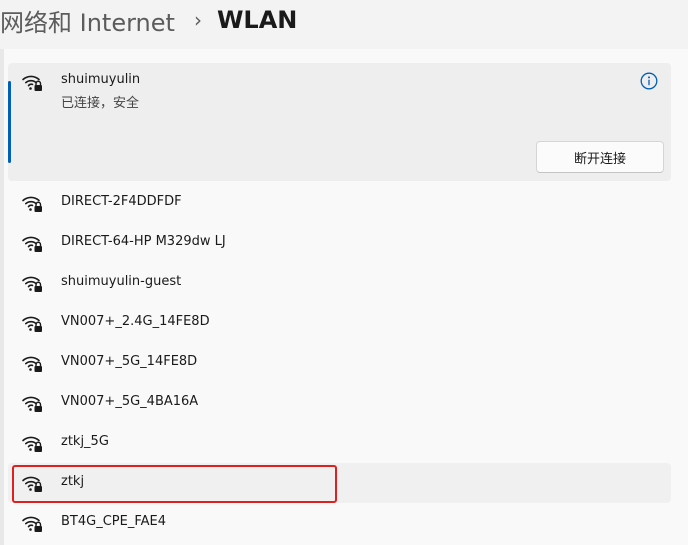 The height and width of the screenshot is (545, 688). Describe the element at coordinates (257, 20) in the screenshot. I see `page-title: WLAN` at that location.